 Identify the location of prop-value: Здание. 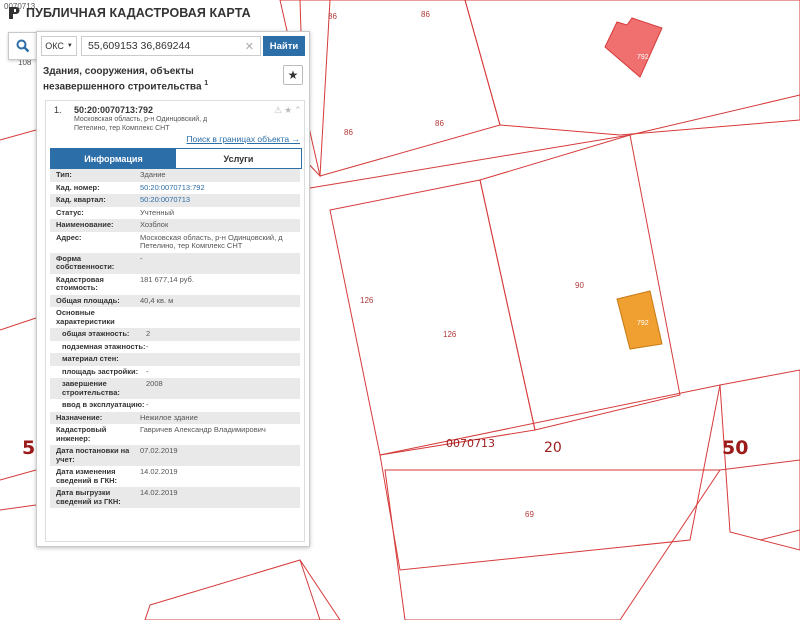
(153, 174).